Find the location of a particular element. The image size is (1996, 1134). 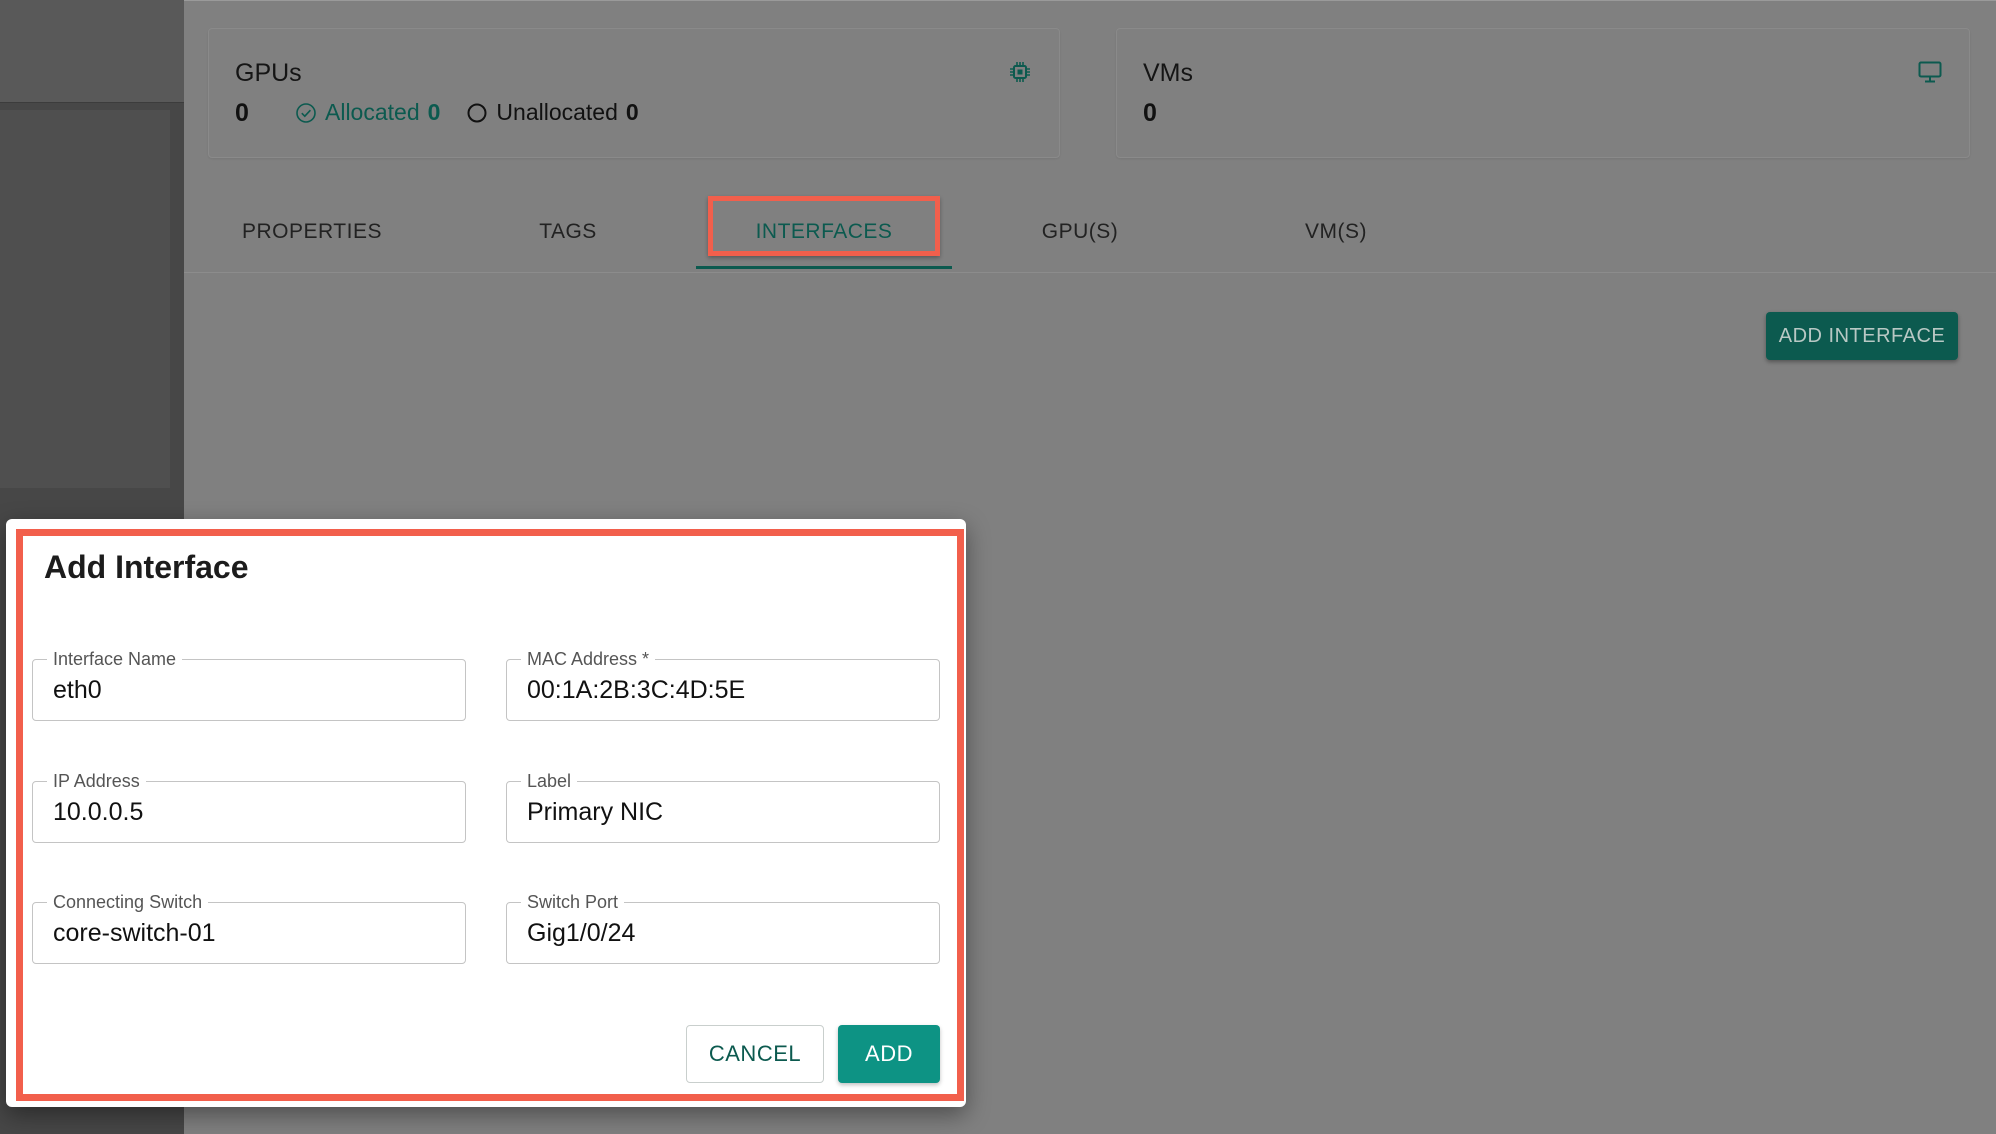

tab-gpus: GPU(S) is located at coordinates (1080, 232).